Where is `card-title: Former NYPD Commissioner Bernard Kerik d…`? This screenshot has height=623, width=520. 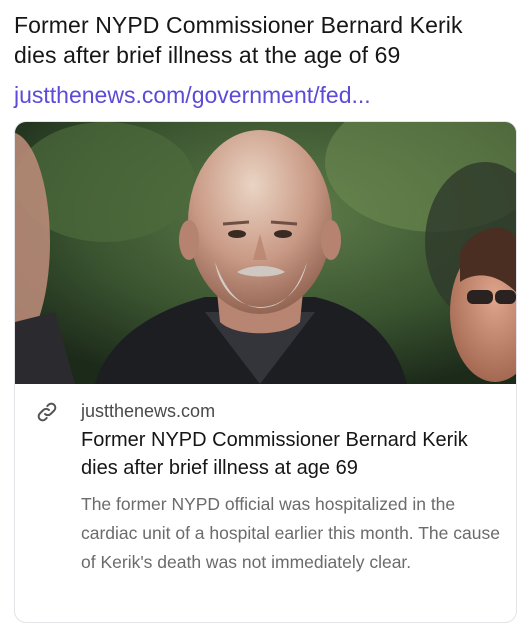 card-title: Former NYPD Commissioner Bernard Kerik d… is located at coordinates (286, 454).